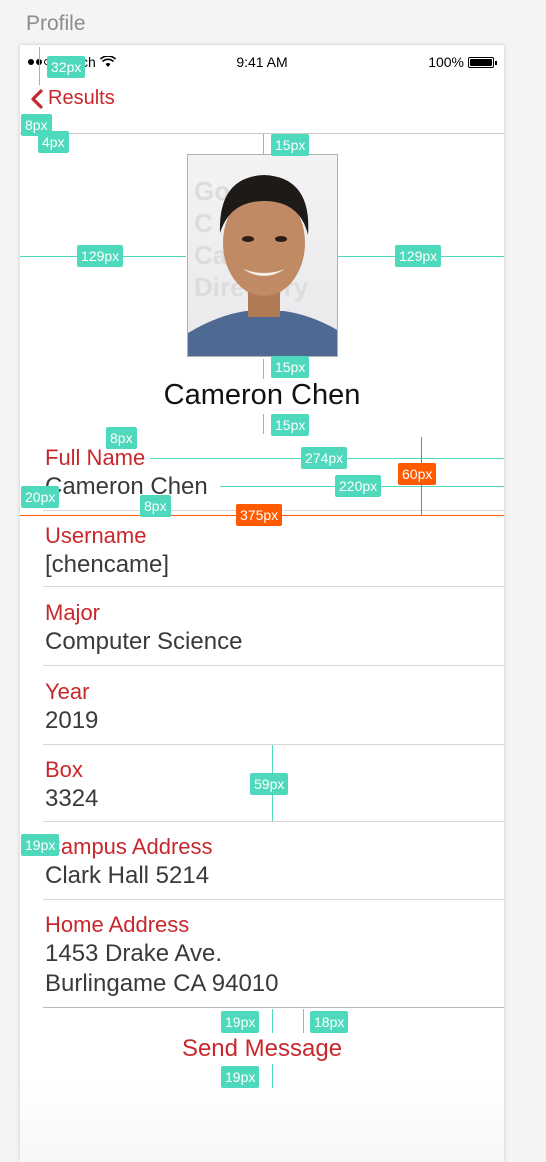 The image size is (546, 1162). Describe the element at coordinates (417, 474) in the screenshot. I see `measure-badge: 60px` at that location.